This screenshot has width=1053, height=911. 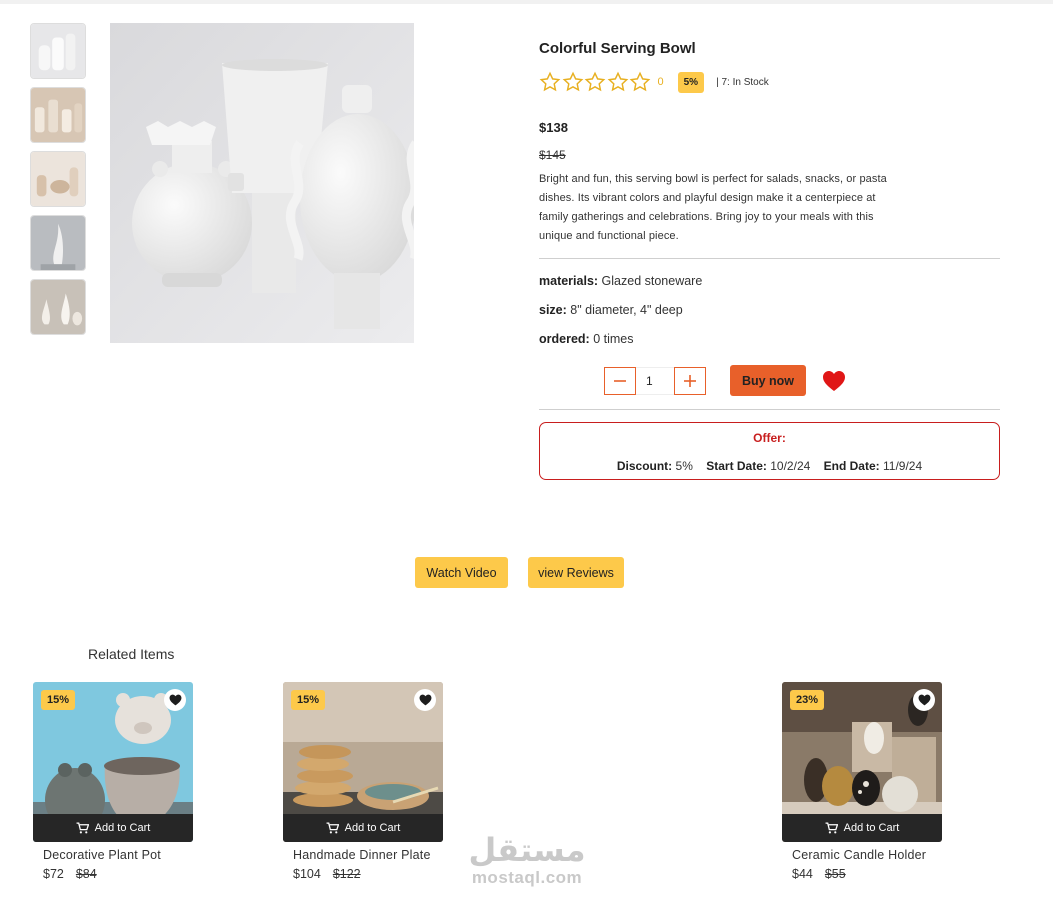 What do you see at coordinates (363, 874) in the screenshot?
I see `product-card-price: $104 $122` at bounding box center [363, 874].